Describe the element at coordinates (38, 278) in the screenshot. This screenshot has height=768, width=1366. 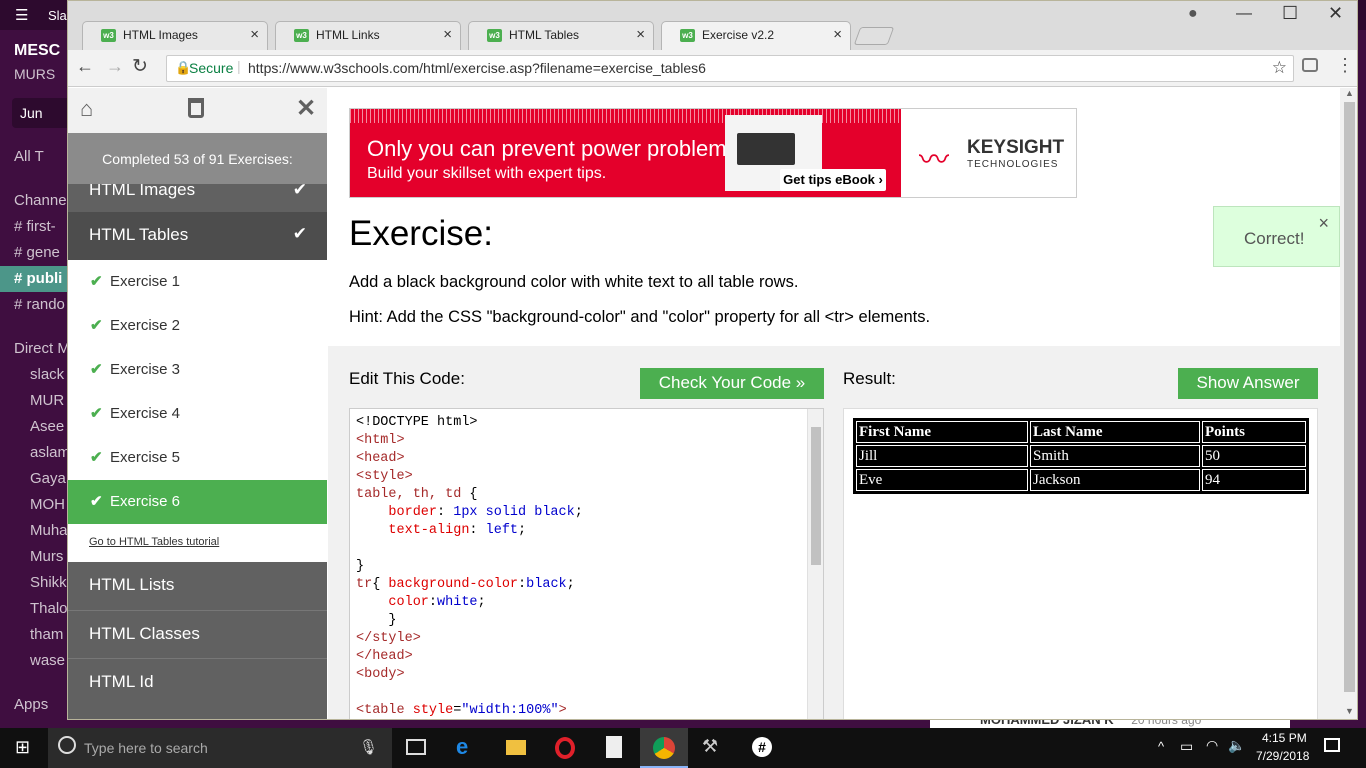
I see `channel-item-active: # publi` at that location.